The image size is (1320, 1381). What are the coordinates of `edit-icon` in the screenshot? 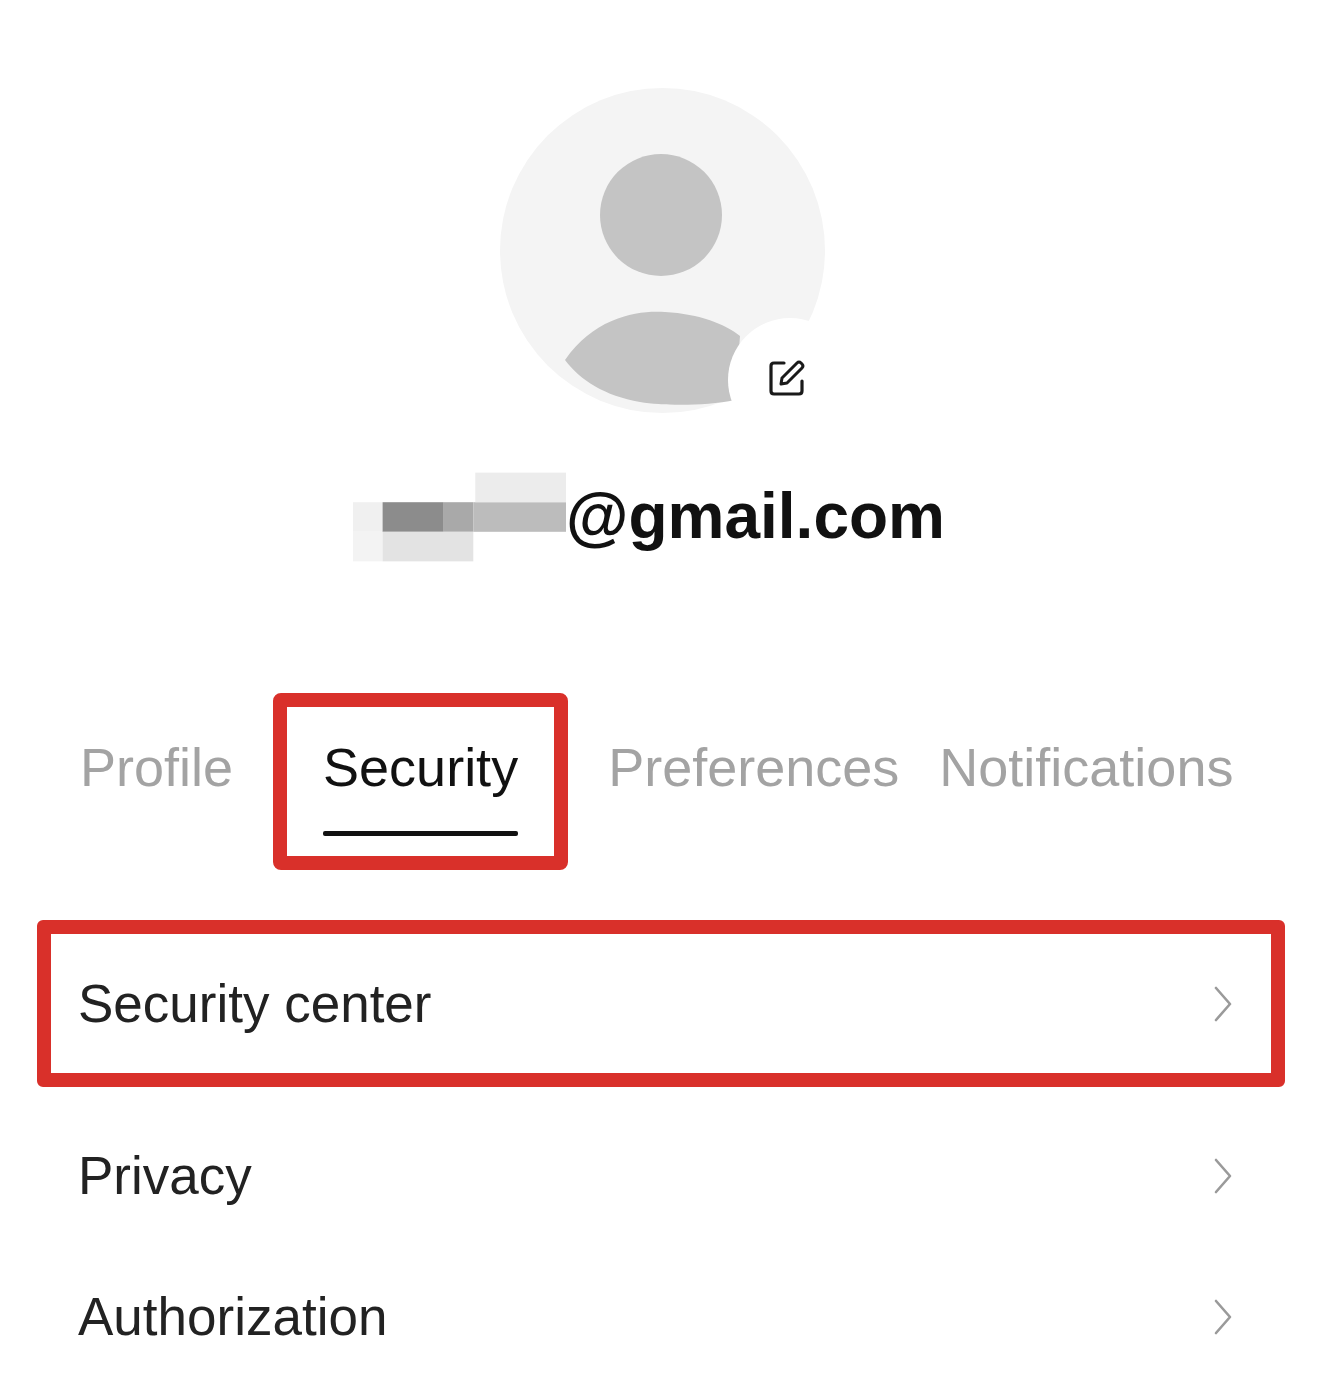 It's located at (787, 378).